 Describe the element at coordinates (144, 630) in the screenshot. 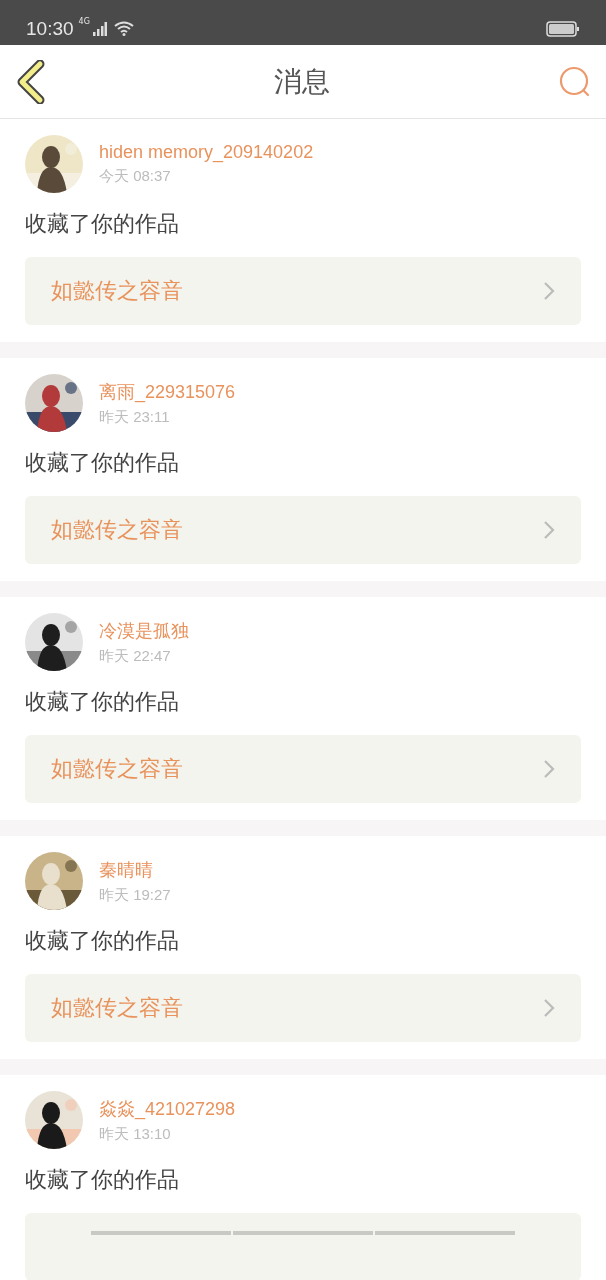

I see `user-name: 冷漠是孤独` at that location.